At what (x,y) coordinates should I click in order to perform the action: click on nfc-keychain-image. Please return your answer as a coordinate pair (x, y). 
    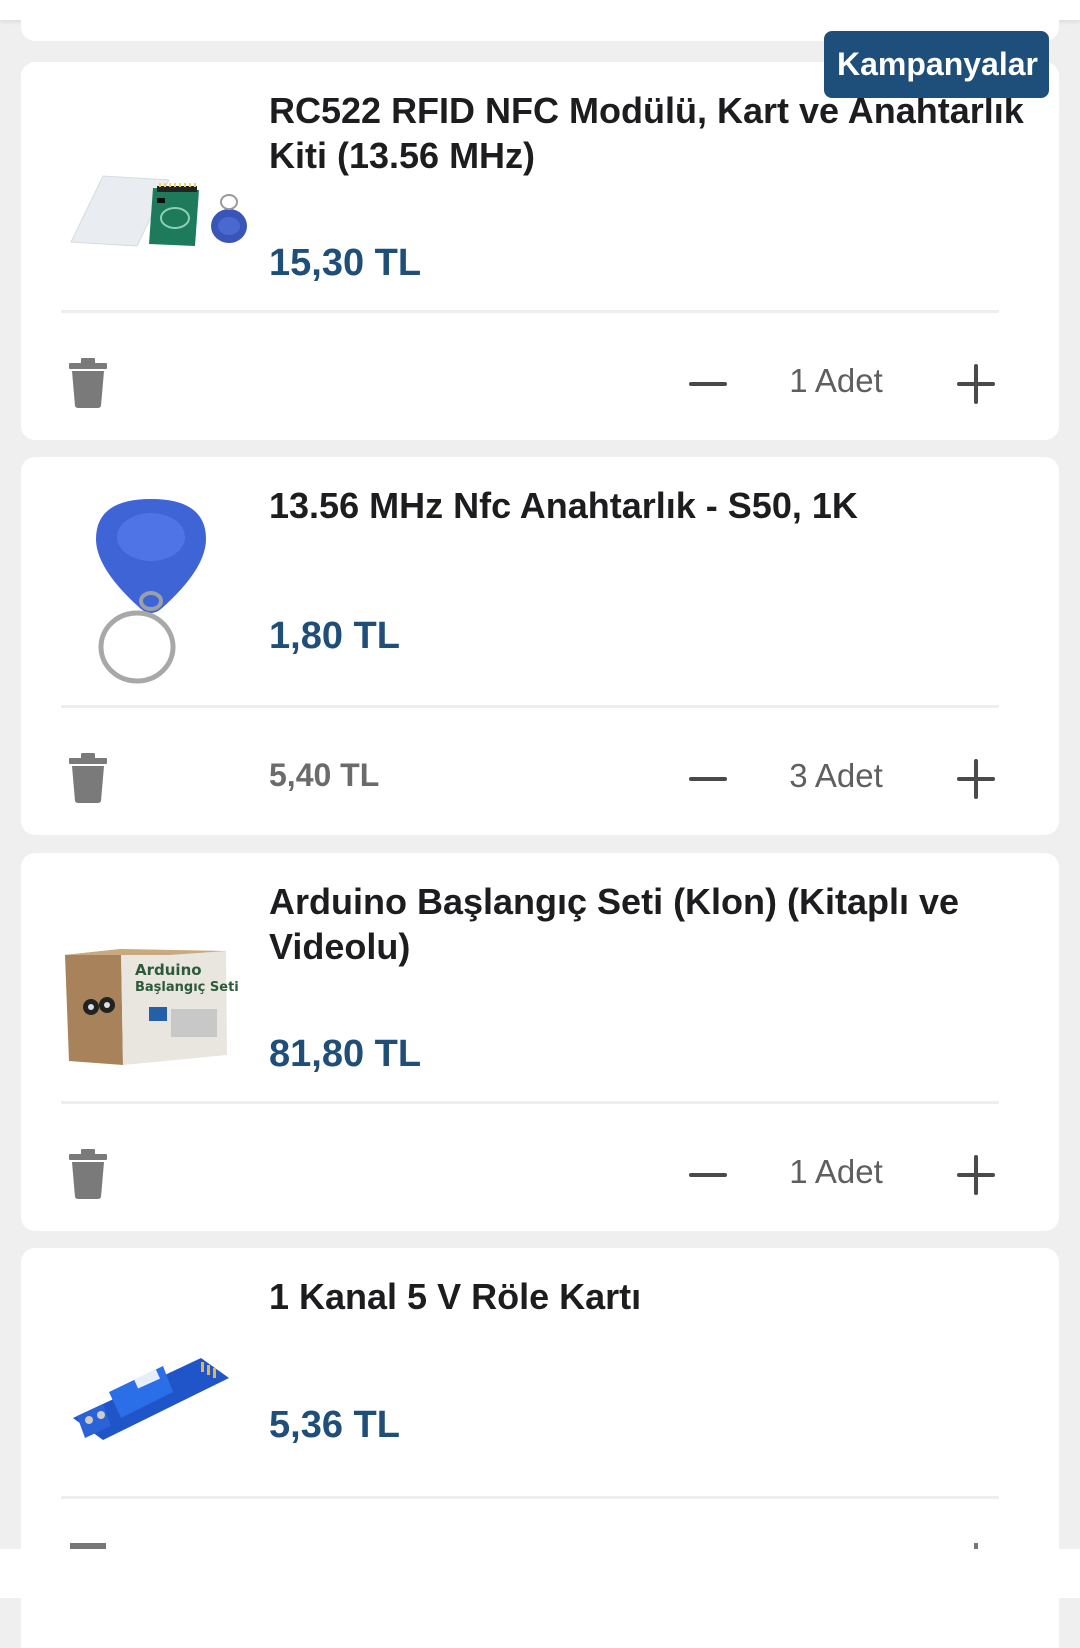
    Looking at the image, I should click on (151, 589).